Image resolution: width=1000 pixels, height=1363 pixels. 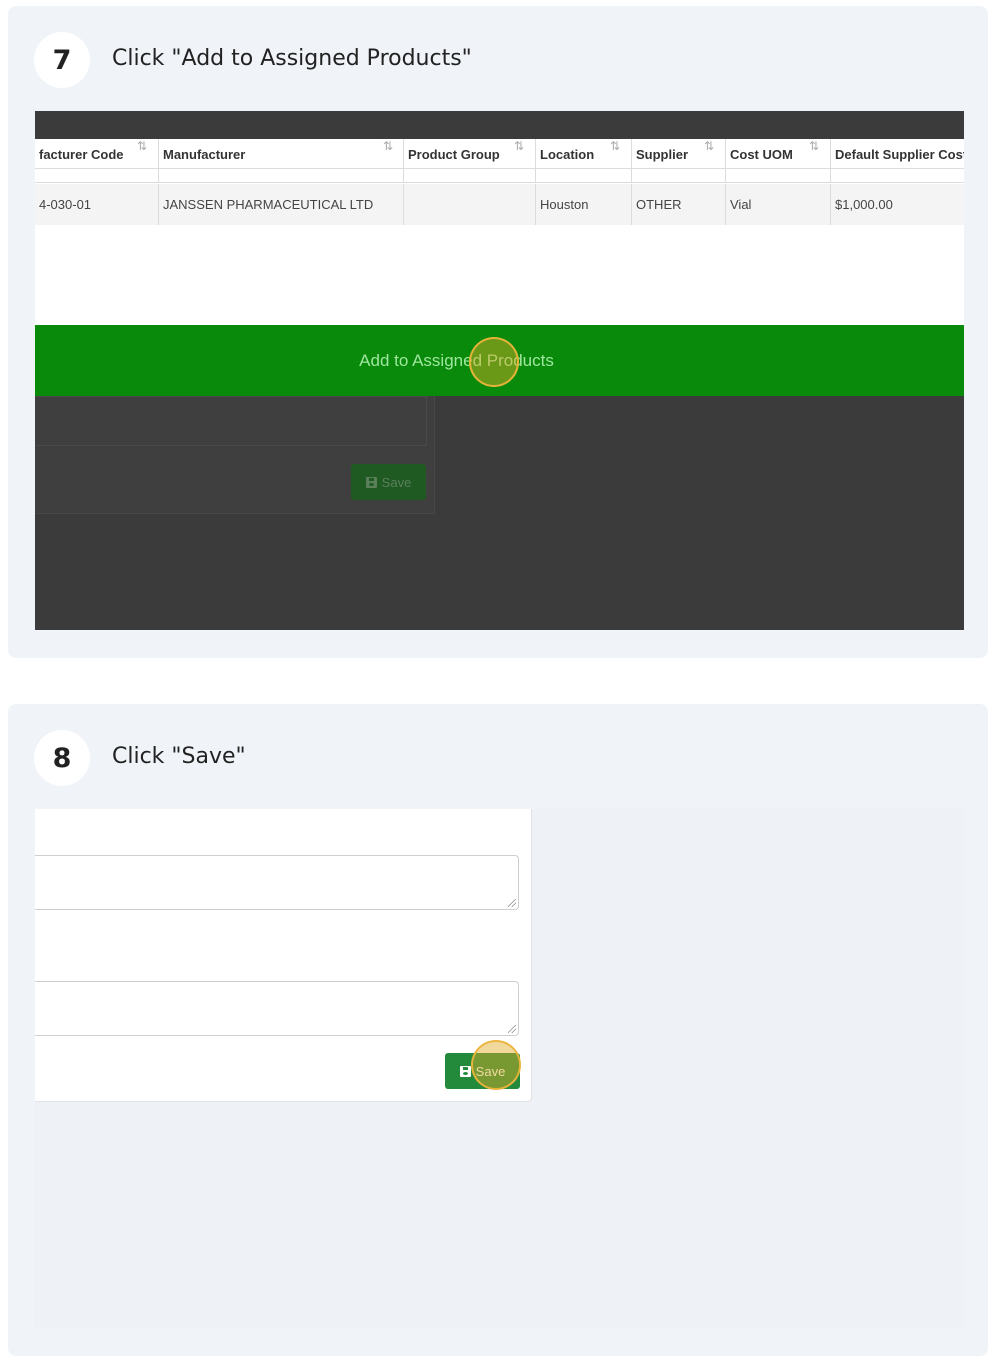 I want to click on dimmed-textarea, so click(x=231, y=421).